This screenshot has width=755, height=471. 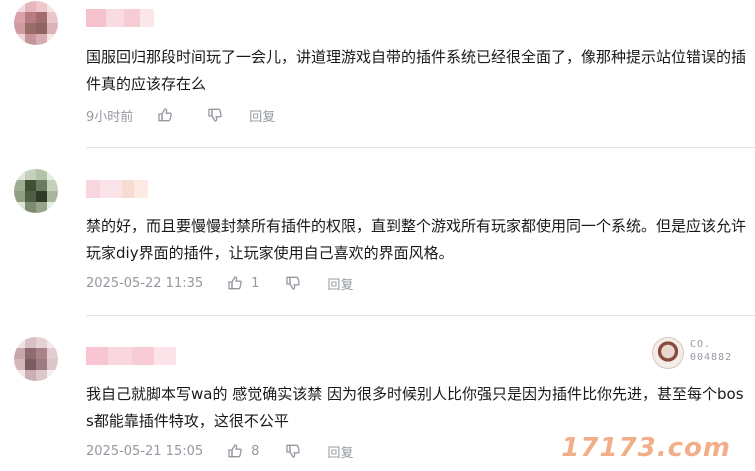 I want to click on like-button, so click(x=169, y=115).